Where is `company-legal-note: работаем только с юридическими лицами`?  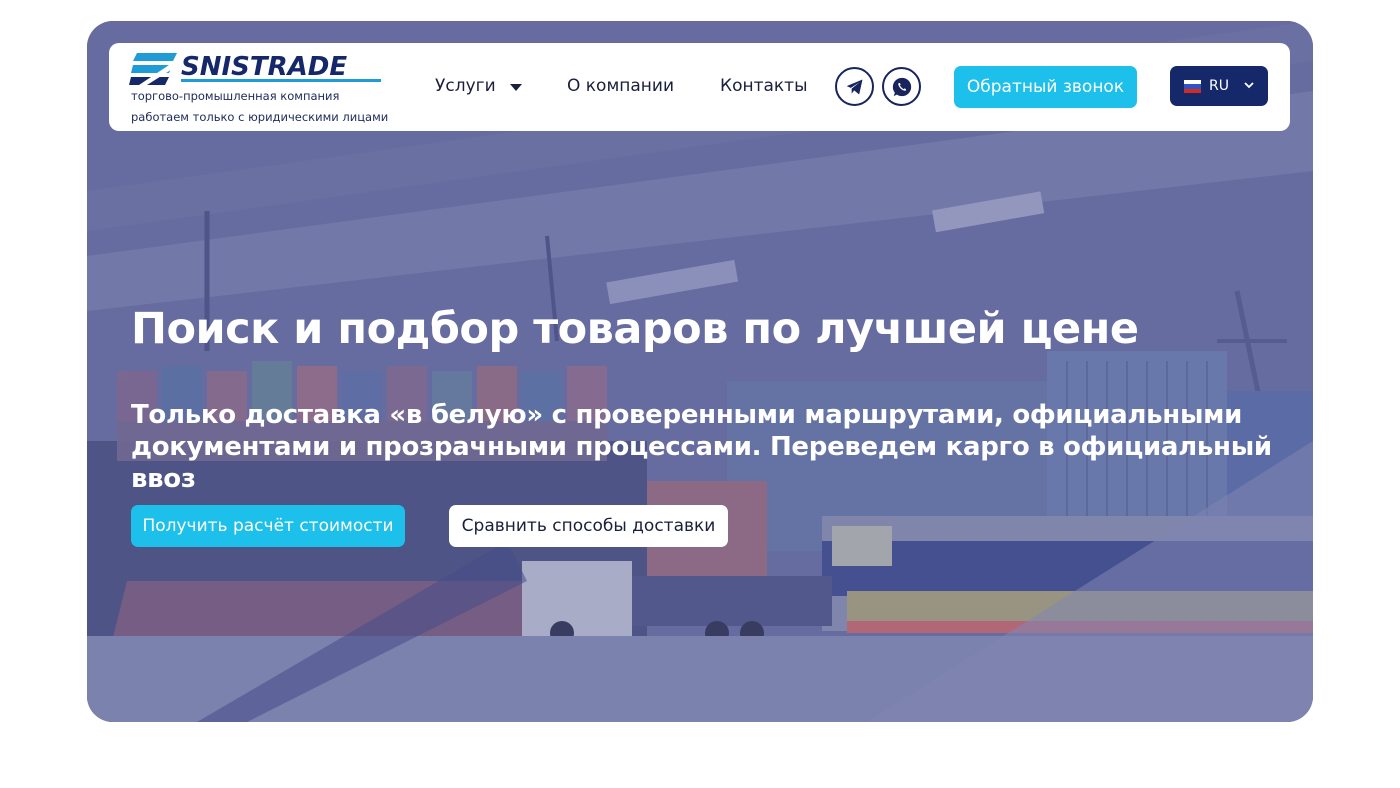 company-legal-note: работаем только с юридическими лицами is located at coordinates (260, 117).